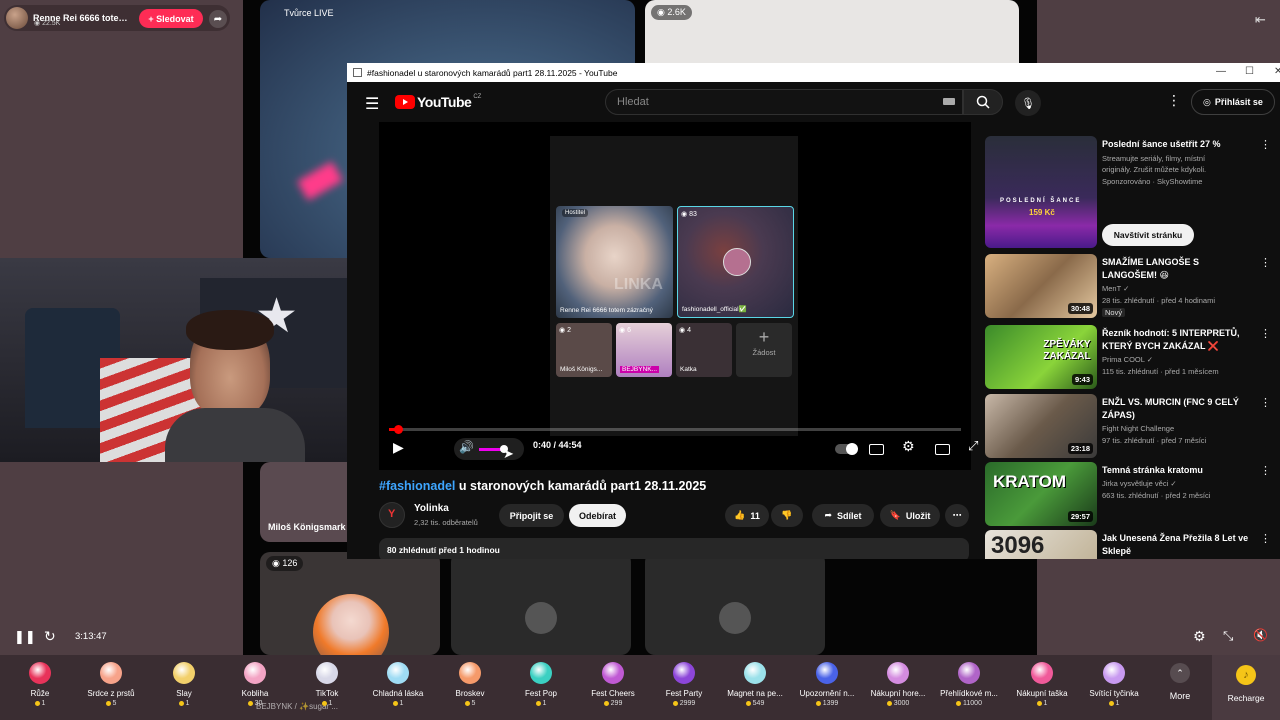 This screenshot has height=720, width=1280. Describe the element at coordinates (983, 102) in the screenshot. I see `search-button` at that location.